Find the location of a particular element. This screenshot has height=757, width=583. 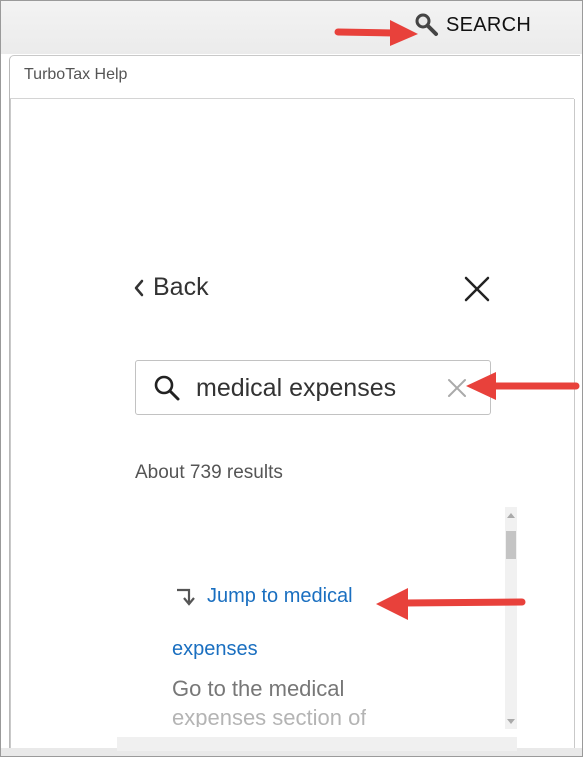

jump-to-link: Jump to medical is located at coordinates (264, 596).